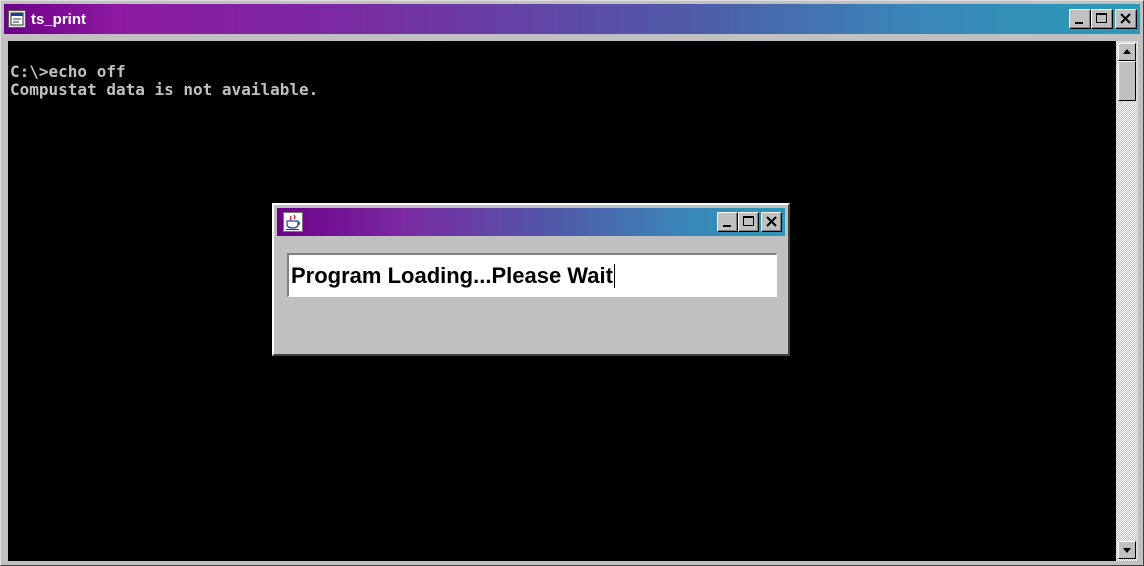 The image size is (1144, 566). I want to click on vertical-scrollbar, so click(1127, 301).